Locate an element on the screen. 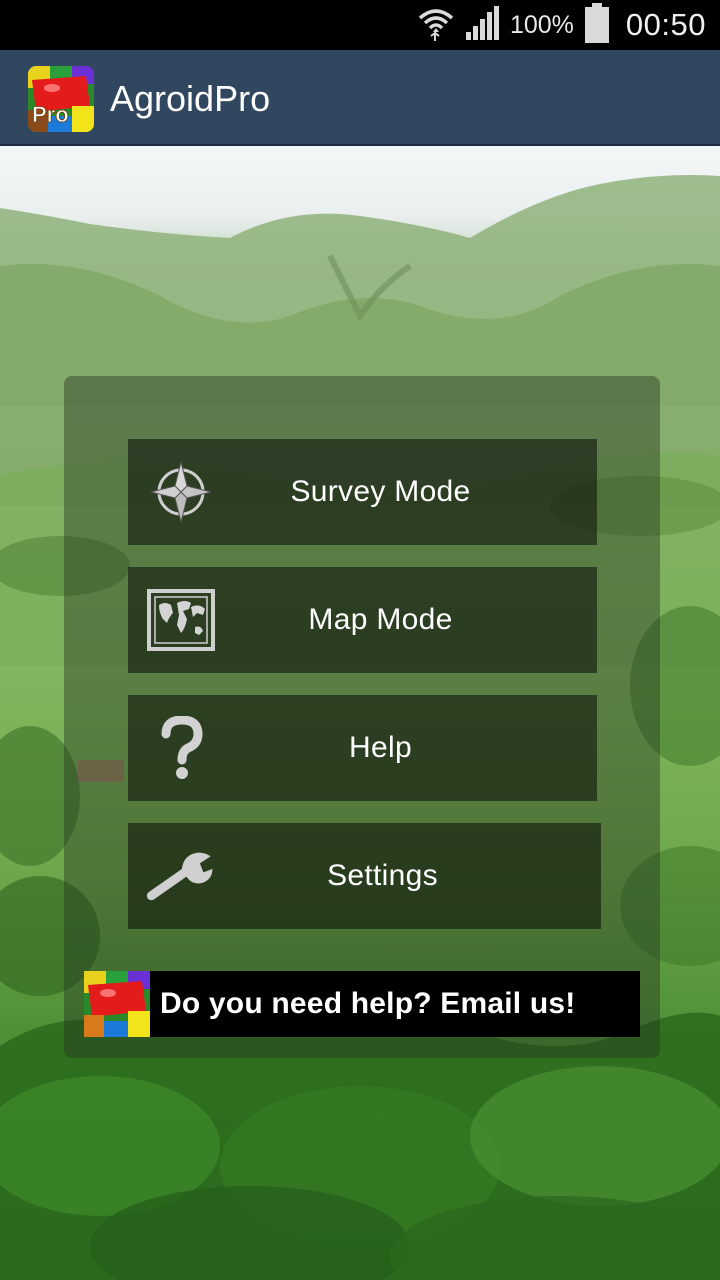  battery-percent: 100% is located at coordinates (541, 24).